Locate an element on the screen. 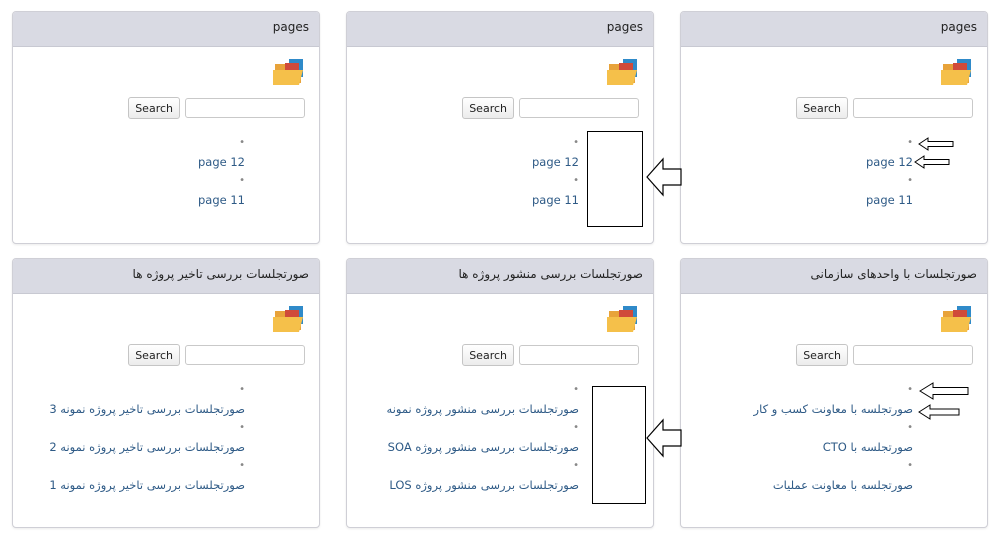 Image resolution: width=999 pixels, height=542 pixels. list-item-link: صورتجلسات بررسی منشور پروژه SOA is located at coordinates (483, 447).